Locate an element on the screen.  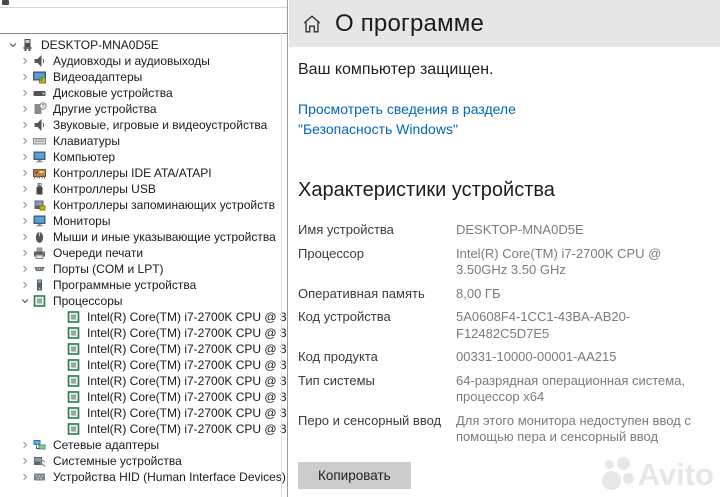
menu-bar-edge is located at coordinates (143, 4).